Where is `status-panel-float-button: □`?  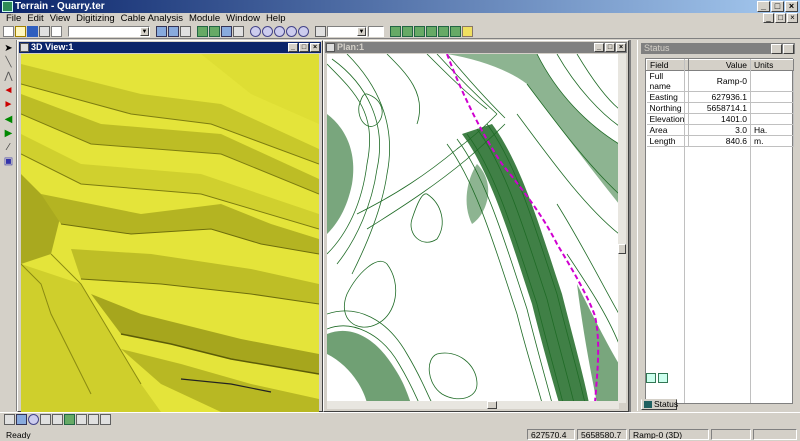
status-panel-float-button: □ is located at coordinates (776, 49).